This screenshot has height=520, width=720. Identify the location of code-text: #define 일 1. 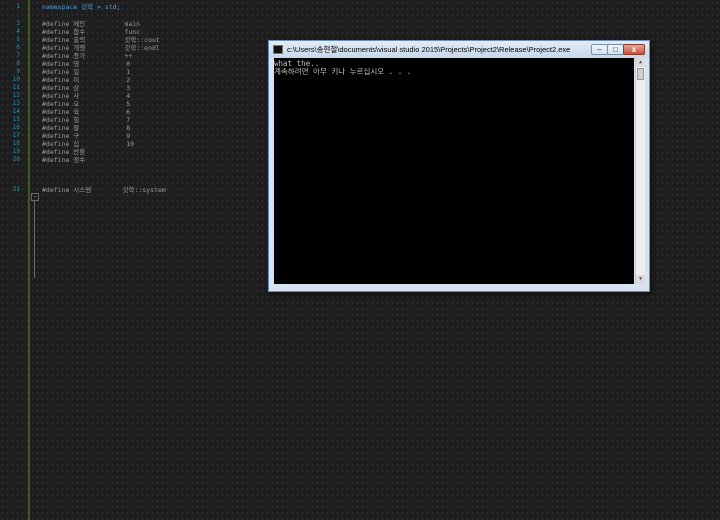
(86, 72).